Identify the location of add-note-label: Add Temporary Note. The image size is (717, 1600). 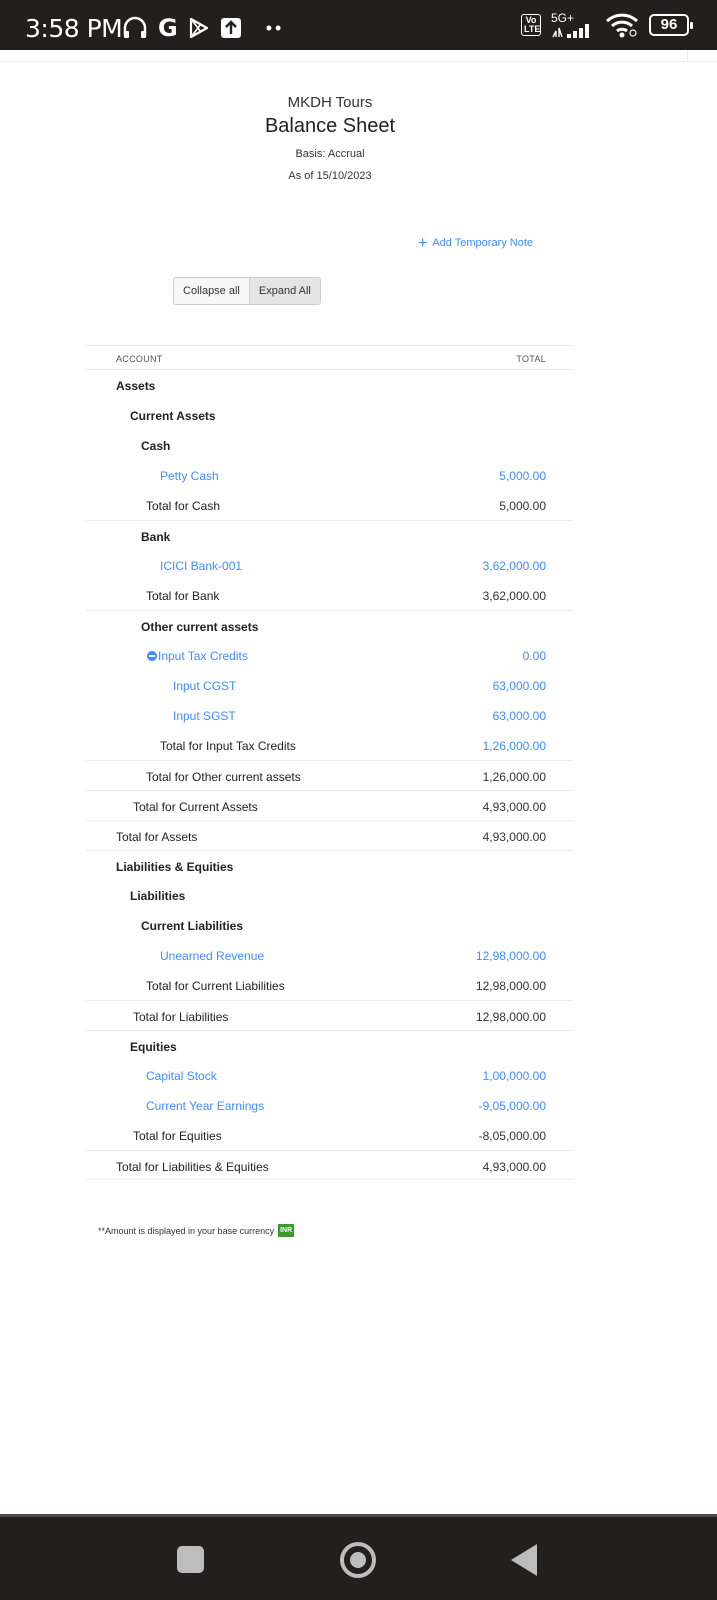
(483, 243).